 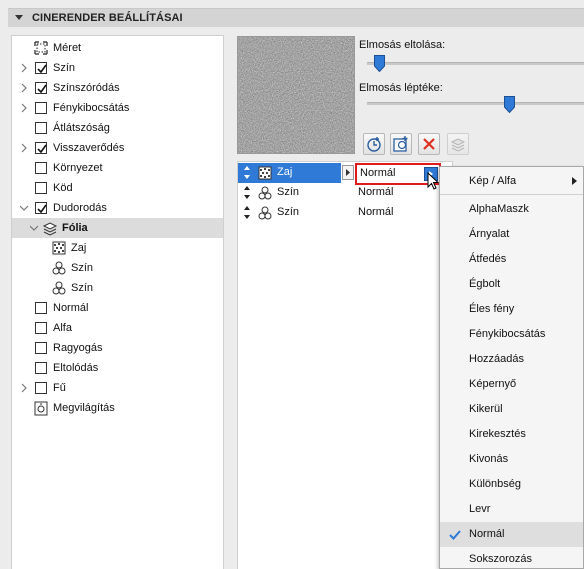 What do you see at coordinates (117, 408) in the screenshot?
I see `tree-item: Megvilágítás` at bounding box center [117, 408].